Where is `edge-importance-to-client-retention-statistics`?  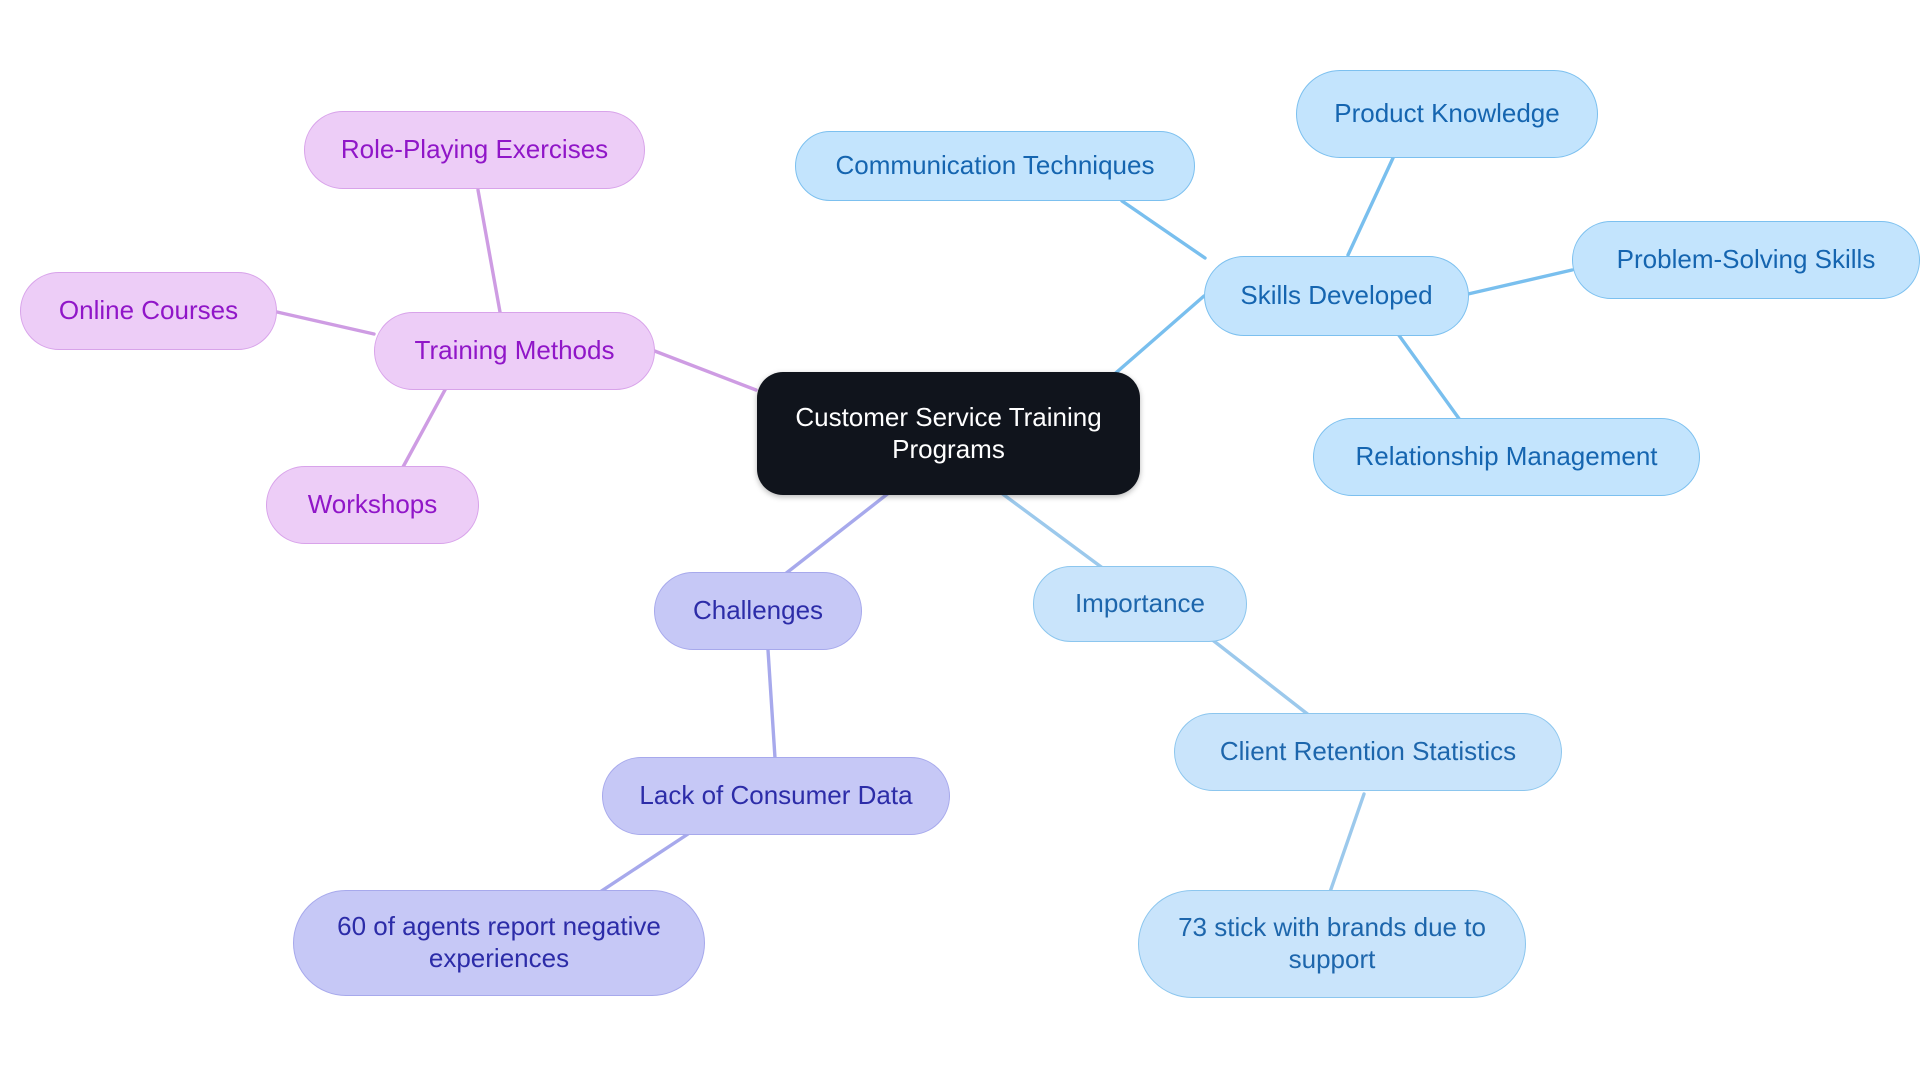
edge-importance-to-client-retention-statistics is located at coordinates (1260, 677).